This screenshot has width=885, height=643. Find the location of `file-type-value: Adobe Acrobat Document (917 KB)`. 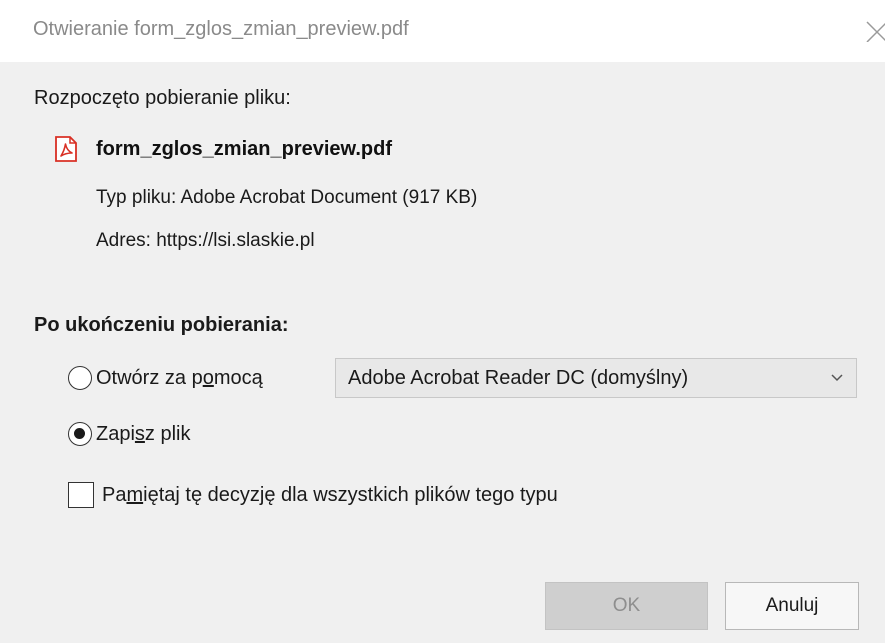

file-type-value: Adobe Acrobat Document (917 KB) is located at coordinates (329, 197).